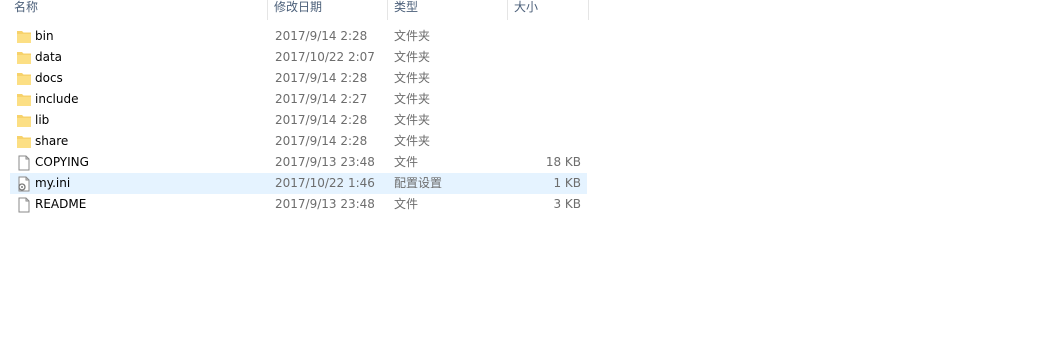 Image resolution: width=1055 pixels, height=338 pixels. I want to click on file-row-selected: my.ini 2017/10/22 1:46 配置设置 1 KB, so click(298, 183).